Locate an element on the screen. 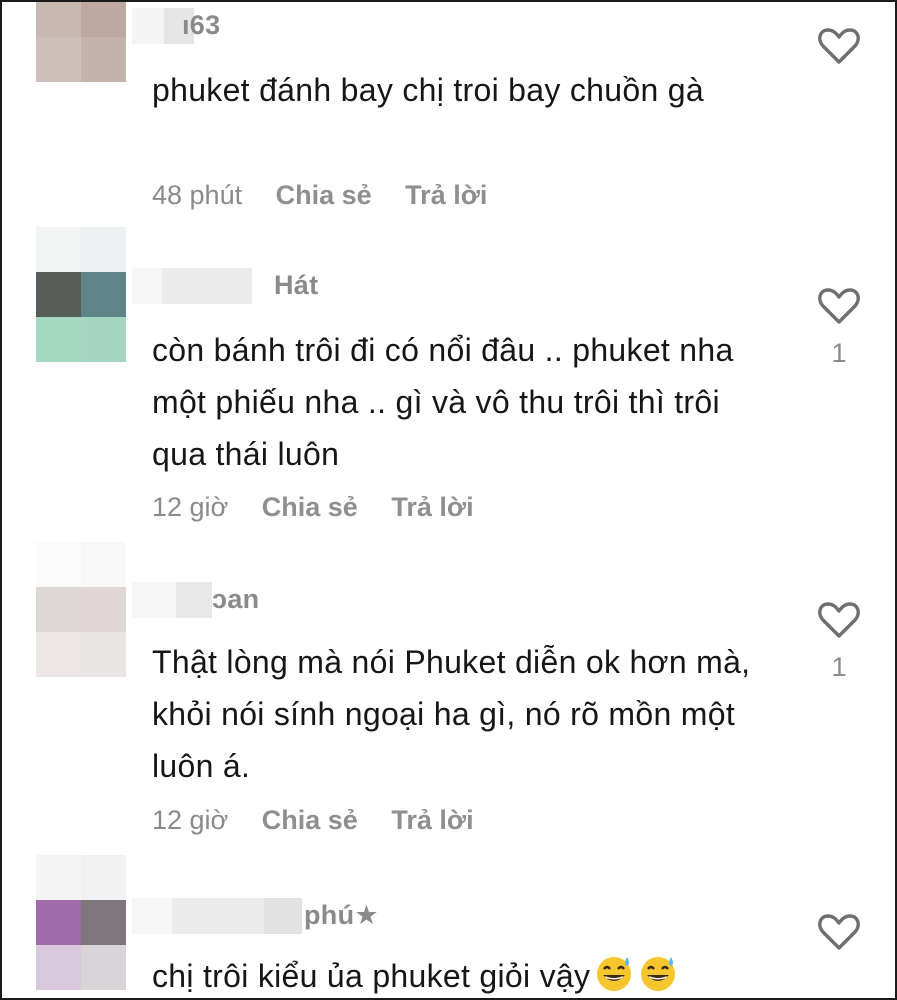 This screenshot has width=897, height=1000. username-text: ı63 is located at coordinates (201, 25).